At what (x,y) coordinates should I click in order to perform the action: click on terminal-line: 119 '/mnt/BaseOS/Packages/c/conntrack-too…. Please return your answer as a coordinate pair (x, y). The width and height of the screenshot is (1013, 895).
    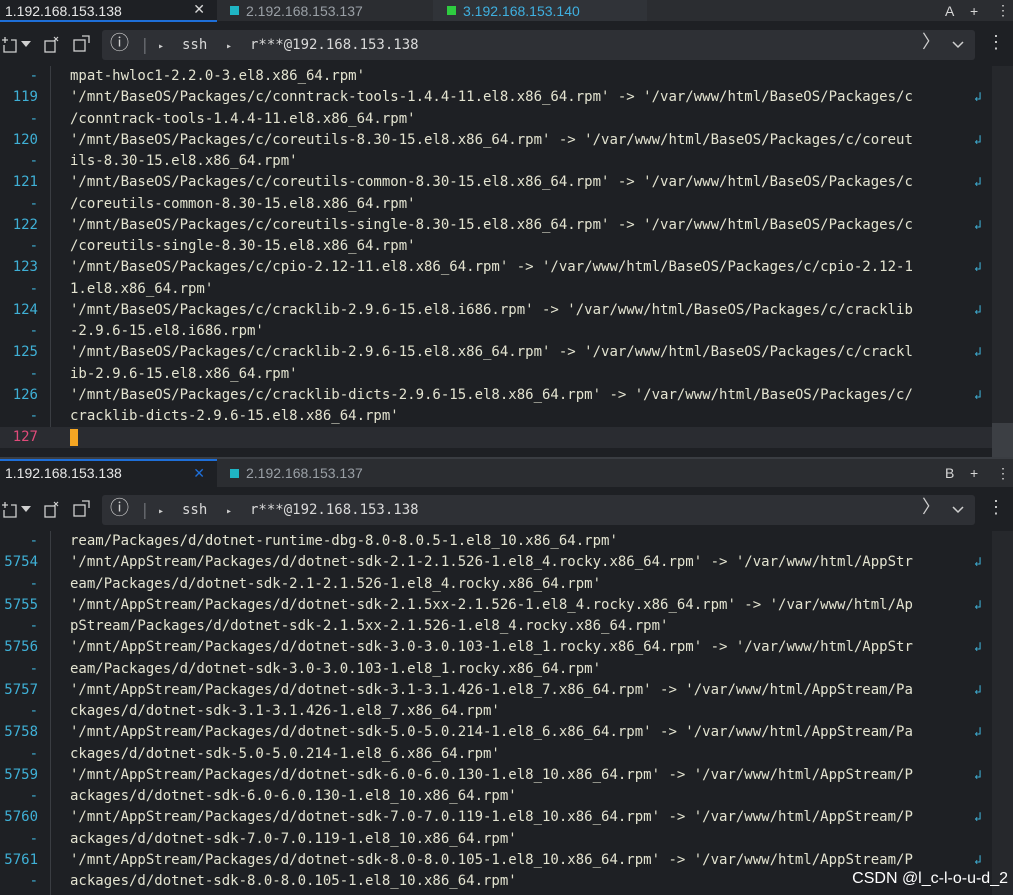
    Looking at the image, I should click on (506, 97).